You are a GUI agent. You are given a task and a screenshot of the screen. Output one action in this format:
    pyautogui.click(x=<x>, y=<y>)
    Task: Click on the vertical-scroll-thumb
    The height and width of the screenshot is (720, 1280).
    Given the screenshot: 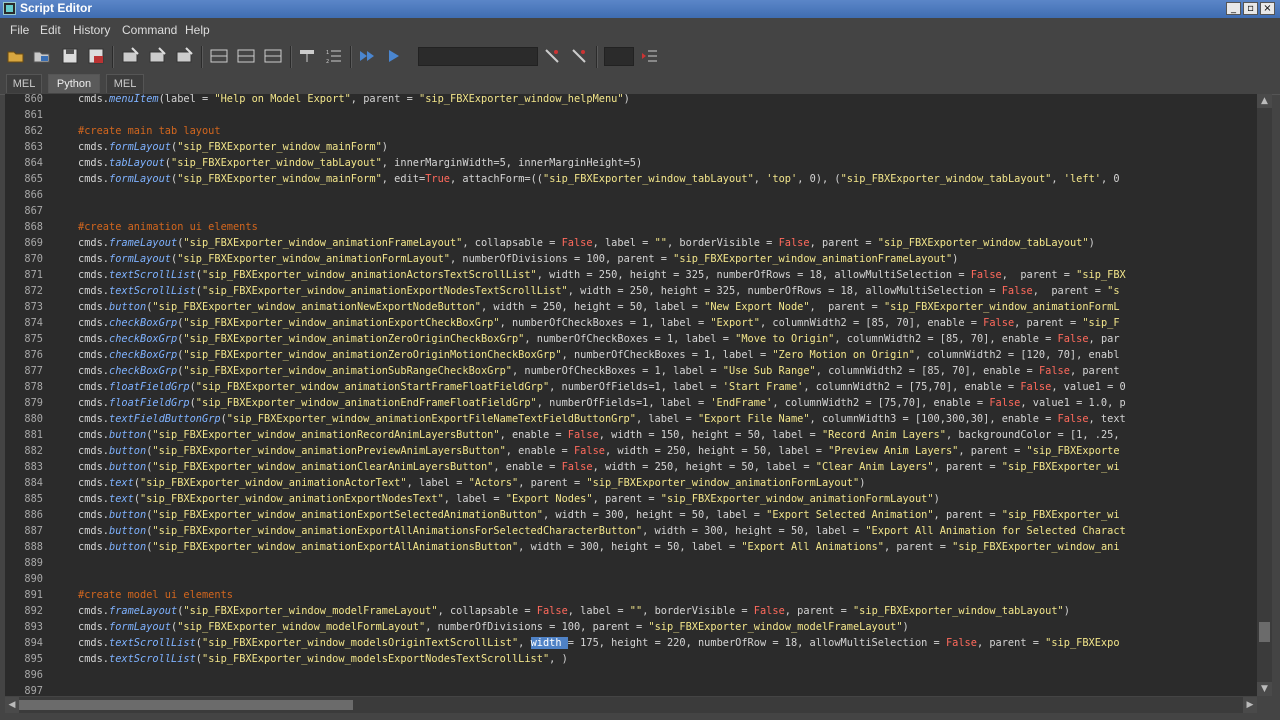 What is the action you would take?
    pyautogui.click(x=1264, y=632)
    